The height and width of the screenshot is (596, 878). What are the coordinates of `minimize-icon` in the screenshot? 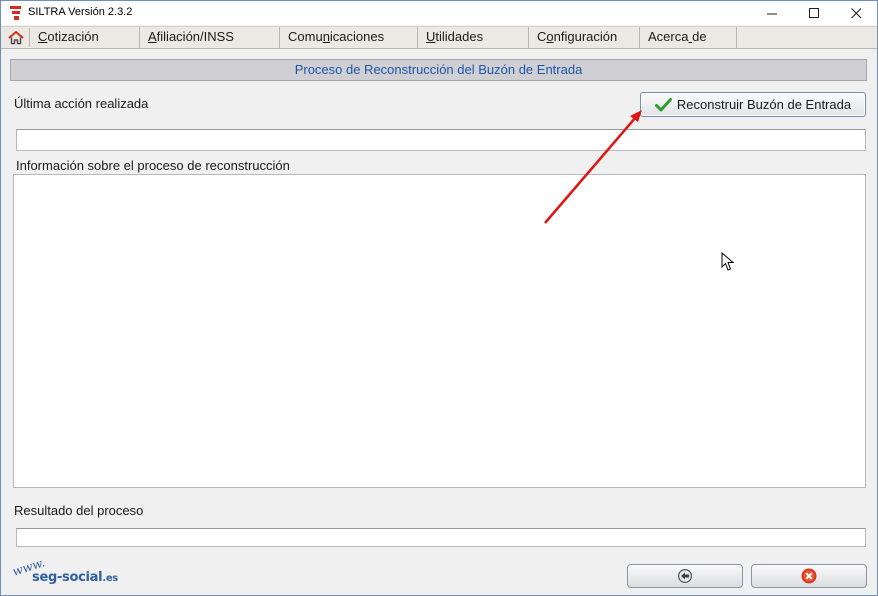 It's located at (771, 13).